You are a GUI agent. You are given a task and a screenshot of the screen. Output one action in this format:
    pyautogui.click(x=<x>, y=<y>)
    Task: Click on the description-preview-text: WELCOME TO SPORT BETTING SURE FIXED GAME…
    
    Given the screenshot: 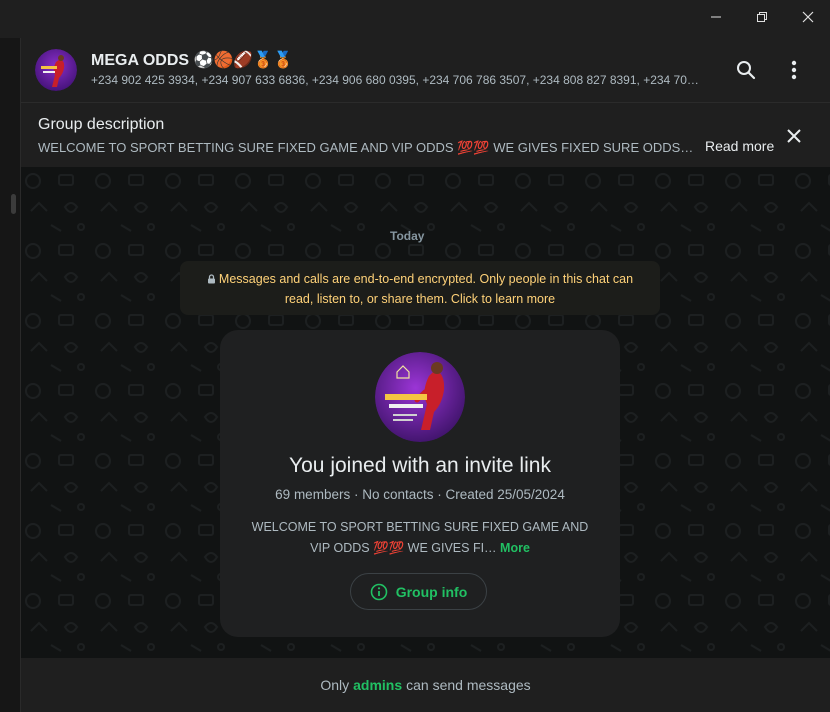 What is the action you would take?
    pyautogui.click(x=420, y=537)
    